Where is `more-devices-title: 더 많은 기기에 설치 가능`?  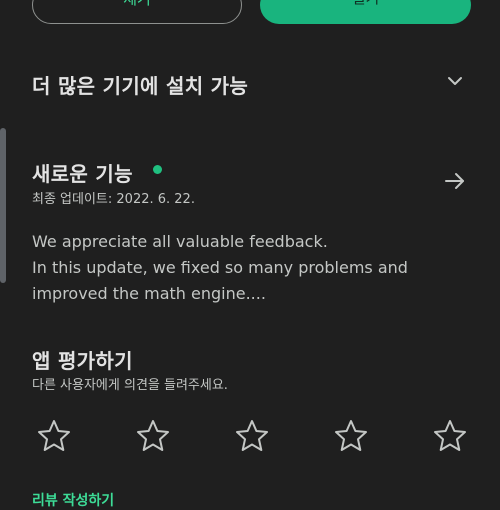
more-devices-title: 더 많은 기기에 설치 가능 is located at coordinates (140, 86).